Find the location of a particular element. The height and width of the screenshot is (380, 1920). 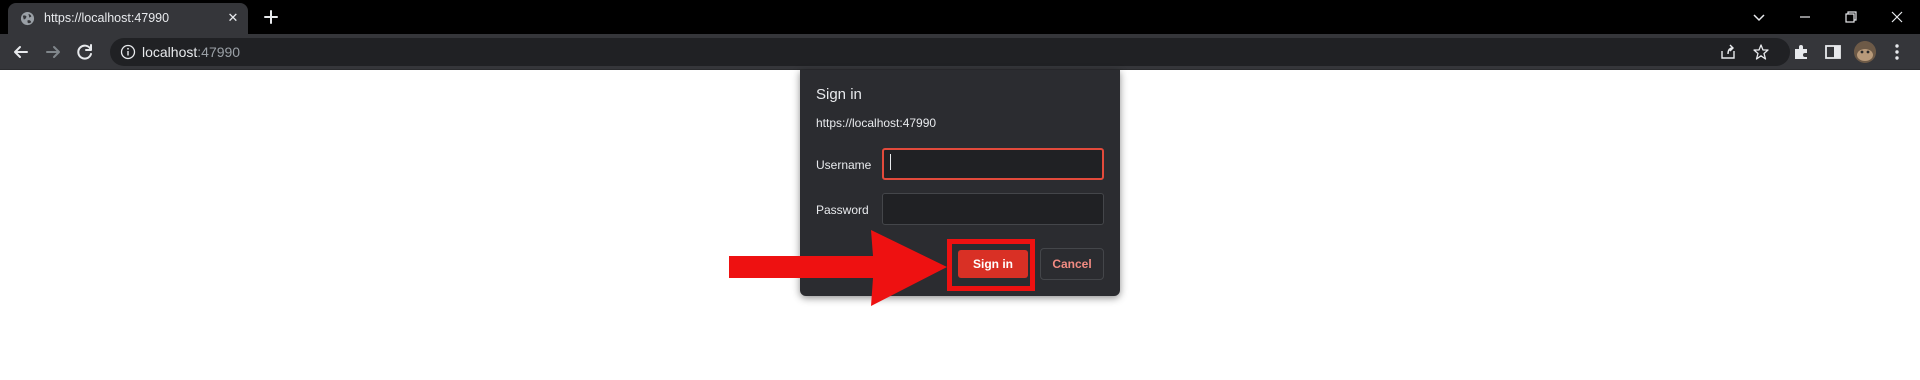

profile-avatar is located at coordinates (1865, 52).